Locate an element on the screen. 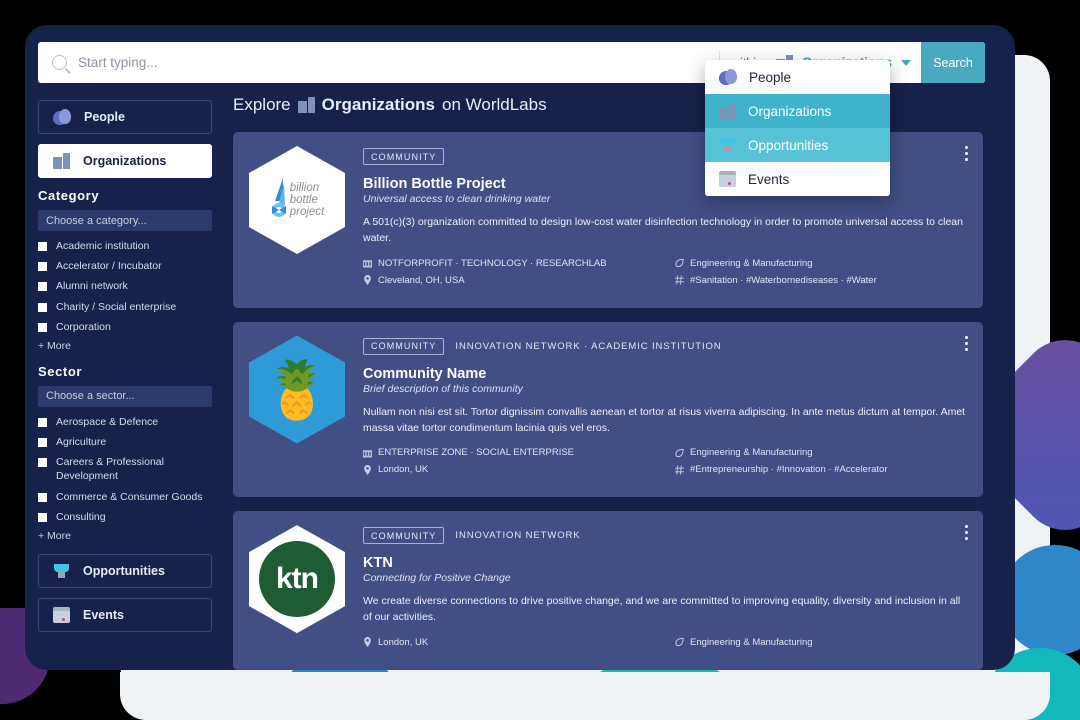 The height and width of the screenshot is (720, 1080). card-subtitle: Connecting for Positive Change is located at coordinates (437, 578).